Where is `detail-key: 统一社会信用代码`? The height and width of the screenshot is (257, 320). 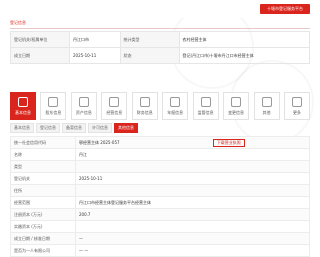 detail-key: 统一社会信用代码 is located at coordinates (43, 142).